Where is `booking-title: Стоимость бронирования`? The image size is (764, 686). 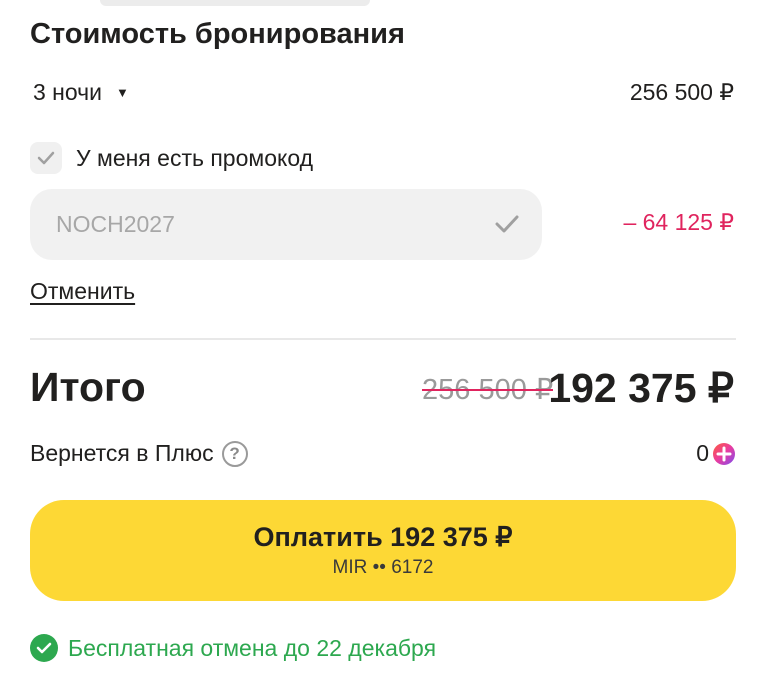
booking-title: Стоимость бронирования is located at coordinates (217, 34).